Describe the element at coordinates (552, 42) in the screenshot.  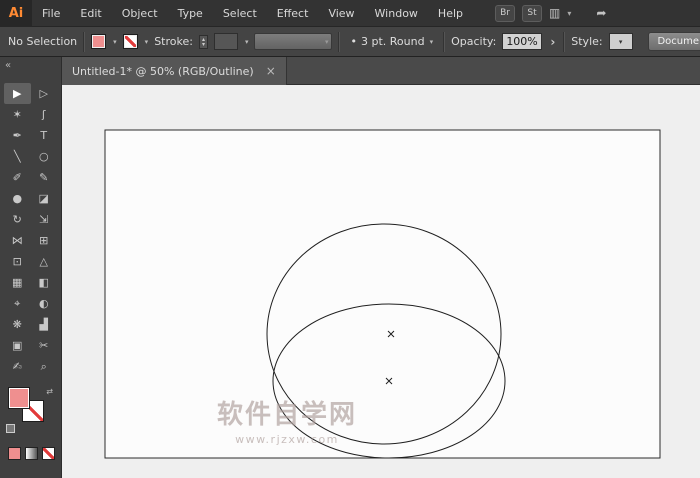
I see `opacity-panel-arrow: ›` at that location.